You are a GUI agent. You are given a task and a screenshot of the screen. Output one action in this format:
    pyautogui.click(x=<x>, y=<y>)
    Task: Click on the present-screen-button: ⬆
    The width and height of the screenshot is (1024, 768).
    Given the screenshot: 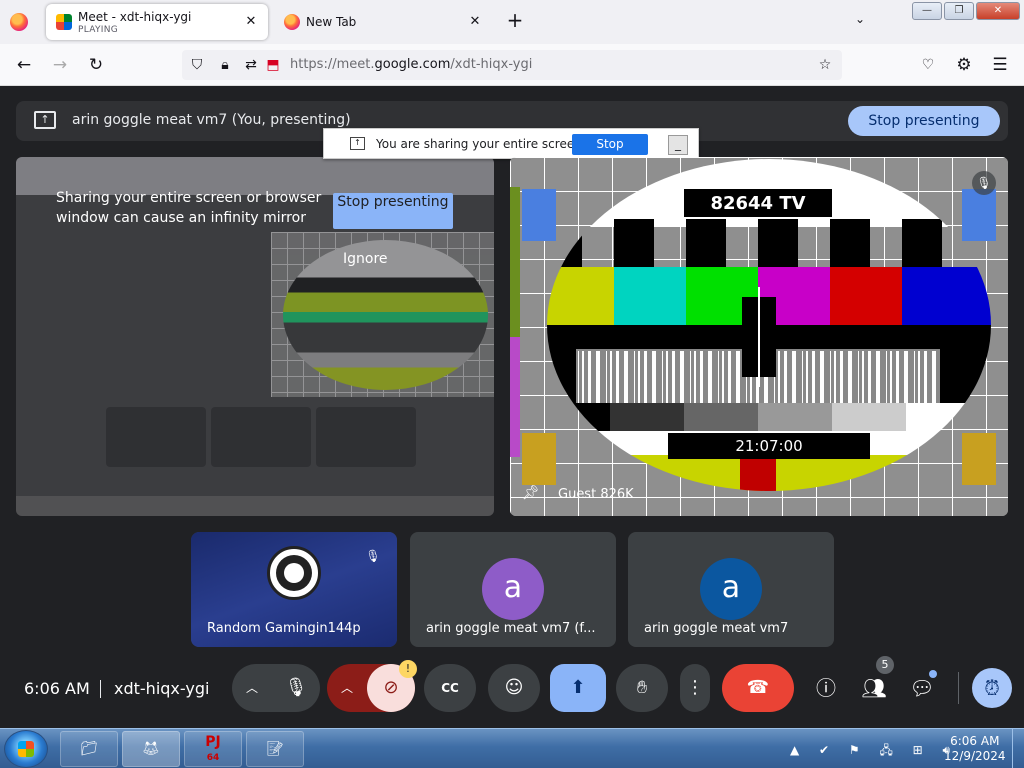 What is the action you would take?
    pyautogui.click(x=578, y=688)
    